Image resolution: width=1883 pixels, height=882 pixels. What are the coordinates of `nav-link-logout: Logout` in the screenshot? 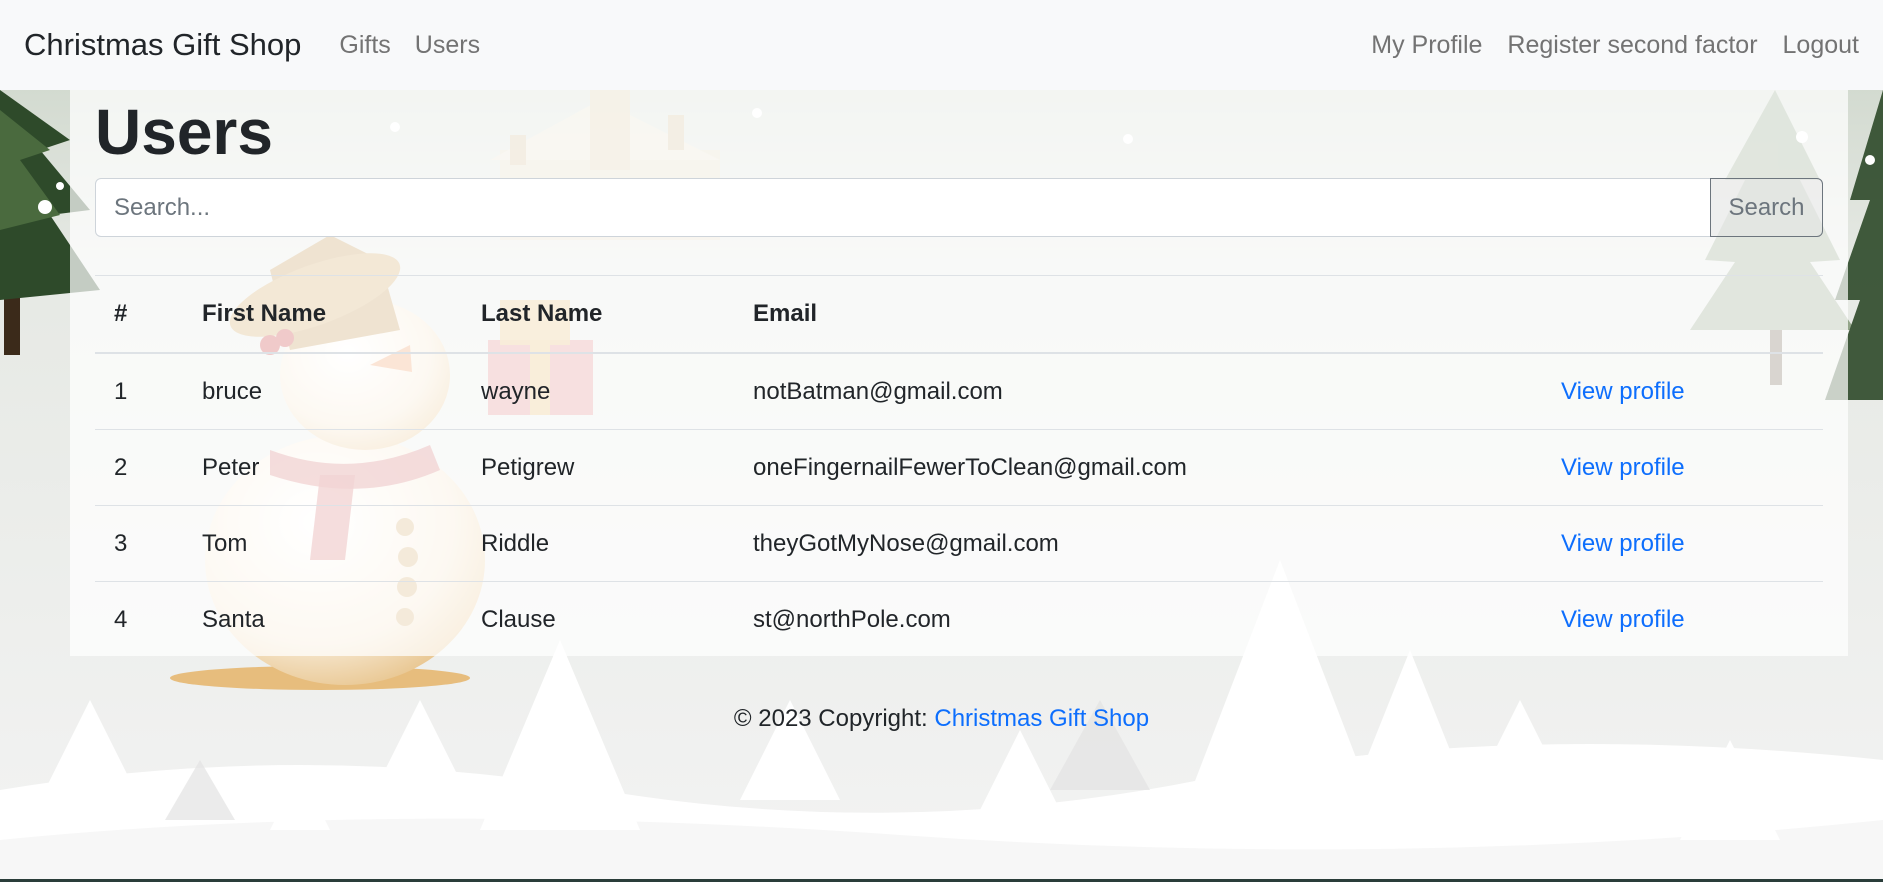 It's located at (1821, 45).